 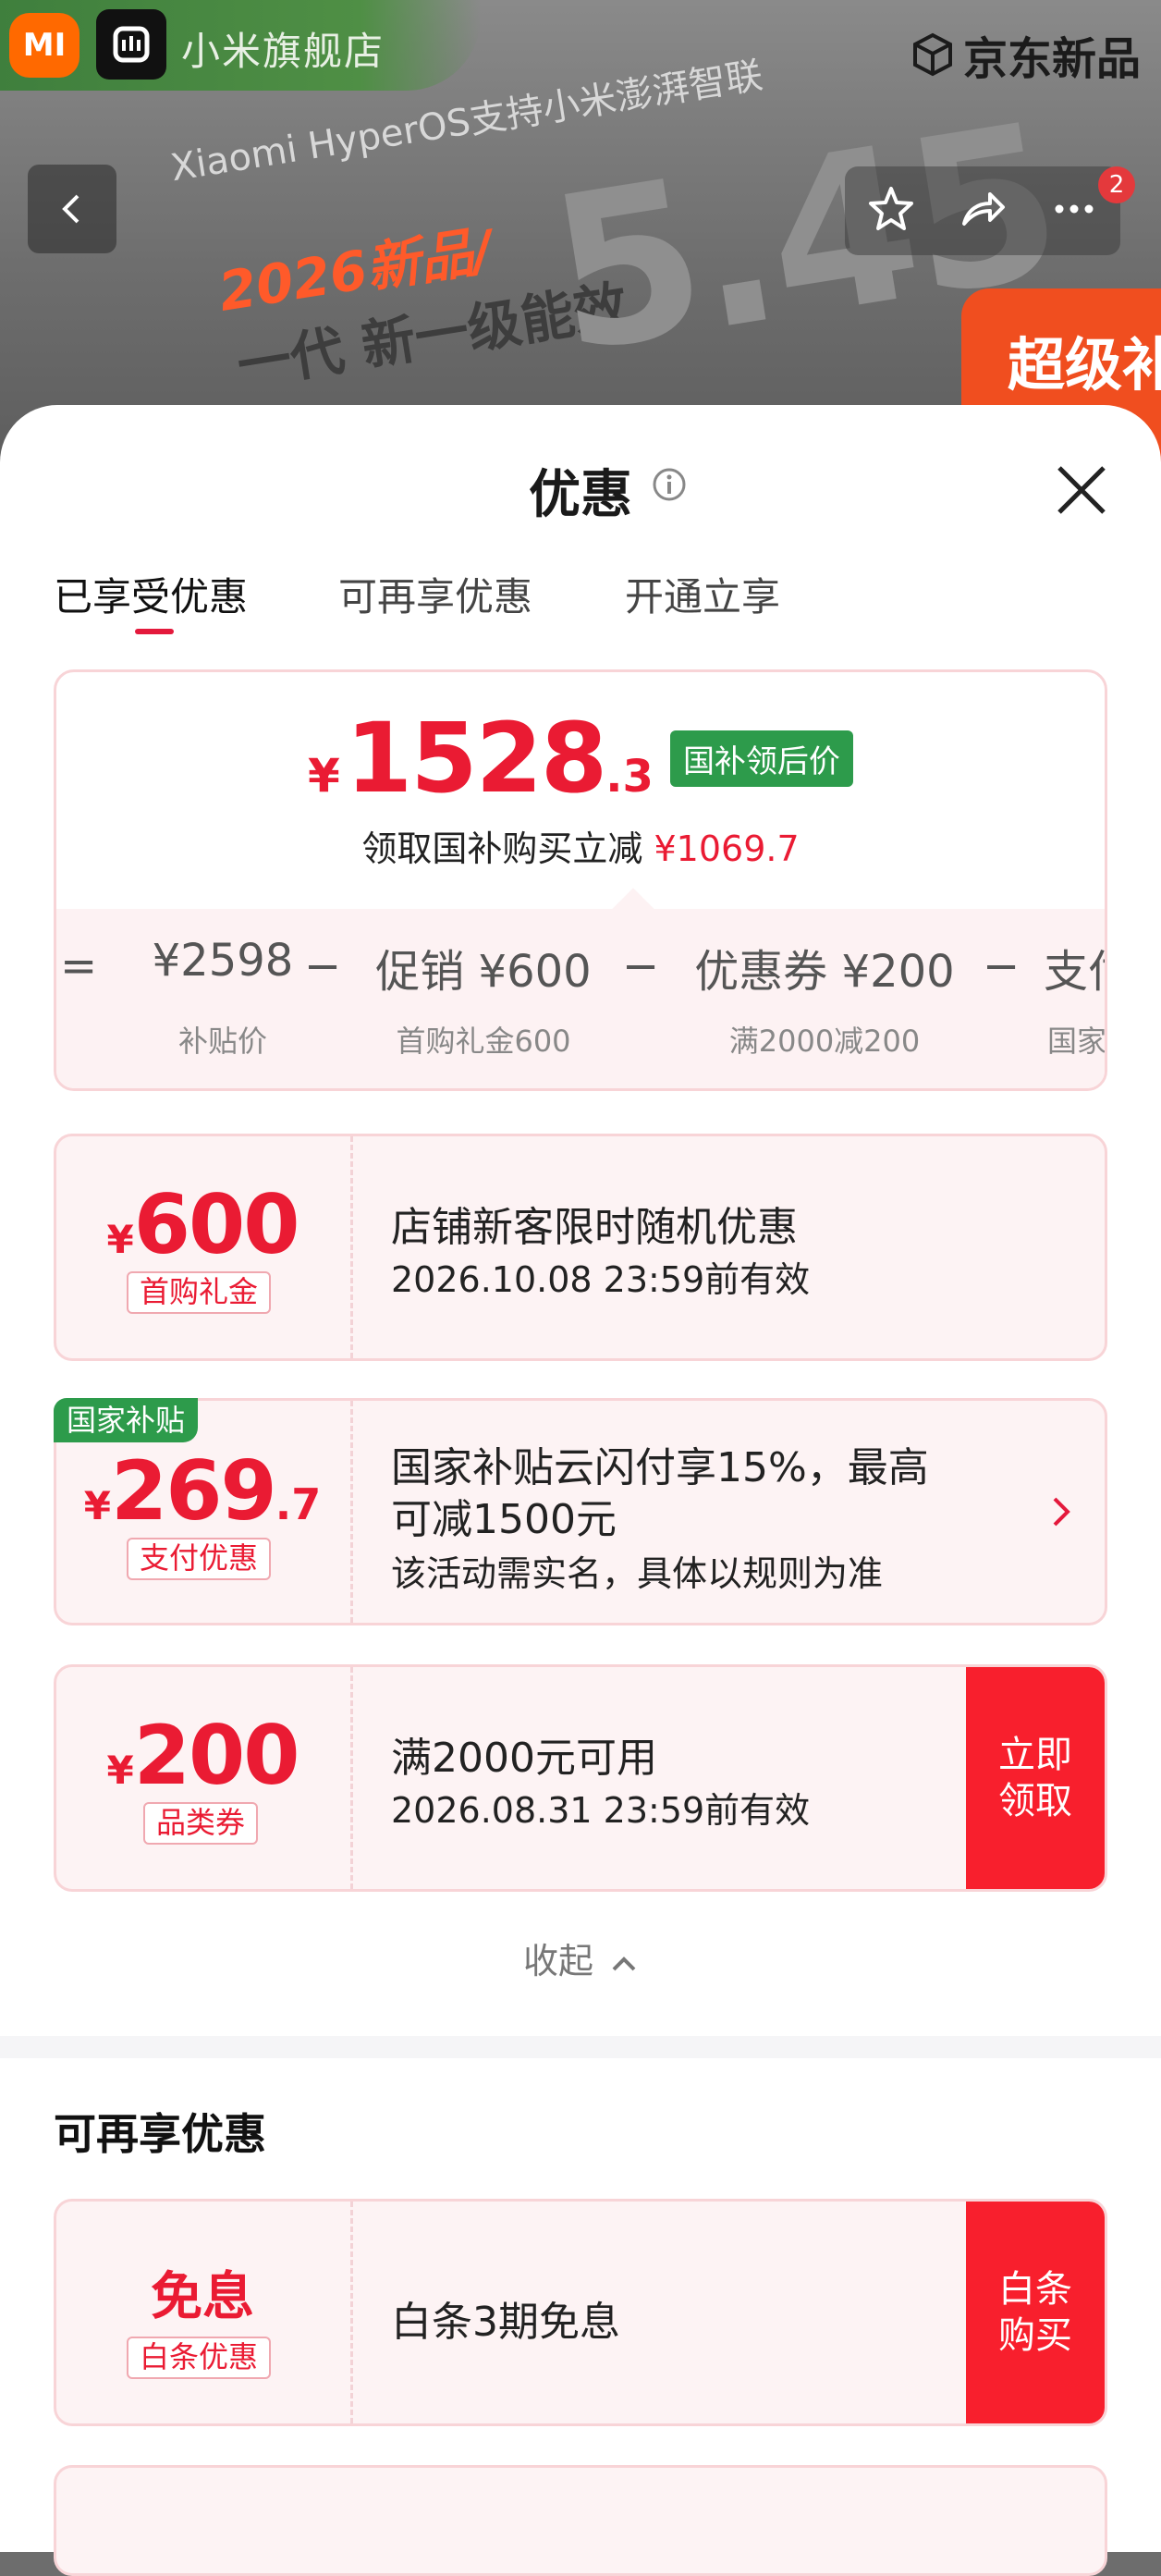 What do you see at coordinates (199, 2358) in the screenshot?
I see `offer-type-label: 白条优惠` at bounding box center [199, 2358].